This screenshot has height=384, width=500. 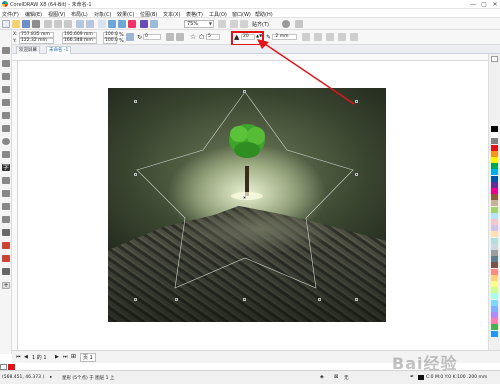 I want to click on crop-tool-icon, so click(x=6, y=76).